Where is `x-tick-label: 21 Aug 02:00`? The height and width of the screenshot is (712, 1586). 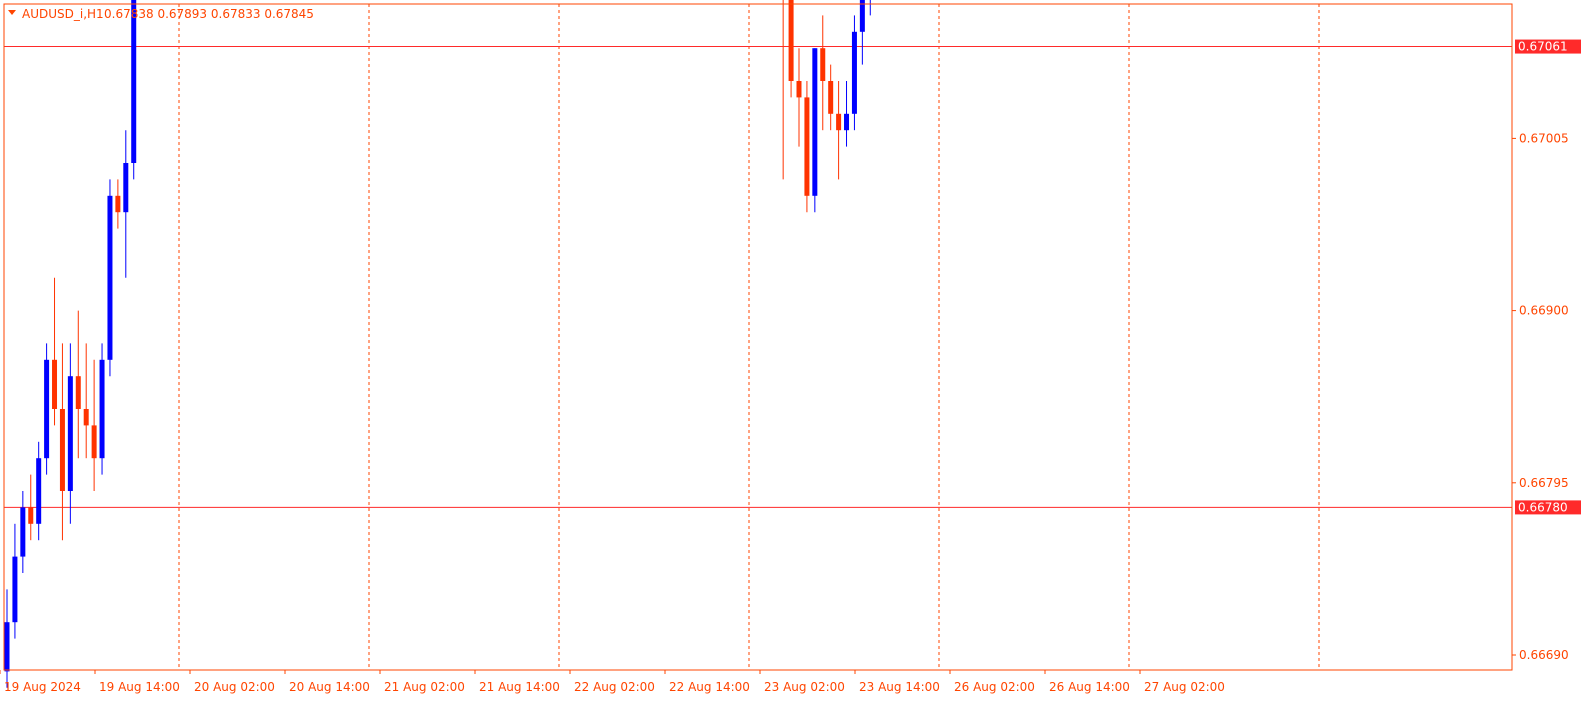 x-tick-label: 21 Aug 02:00 is located at coordinates (424, 687).